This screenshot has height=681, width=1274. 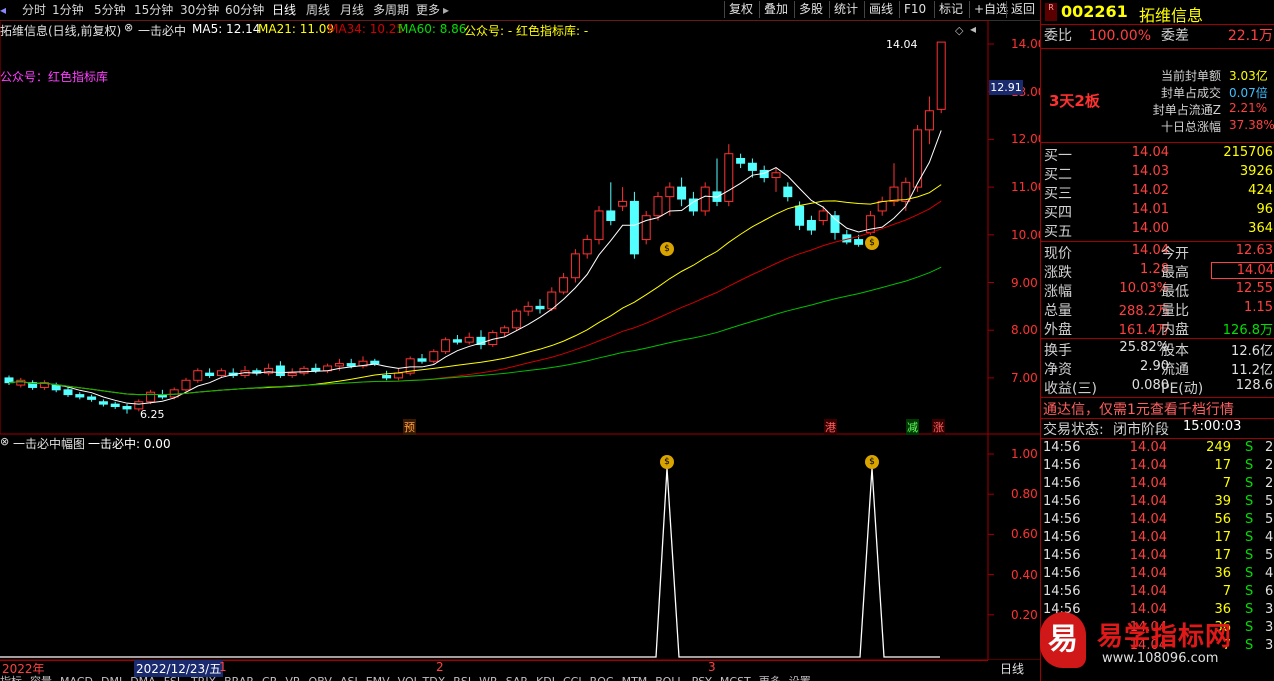 I want to click on indicator-tab: VOL-TDX, so click(x=422, y=678).